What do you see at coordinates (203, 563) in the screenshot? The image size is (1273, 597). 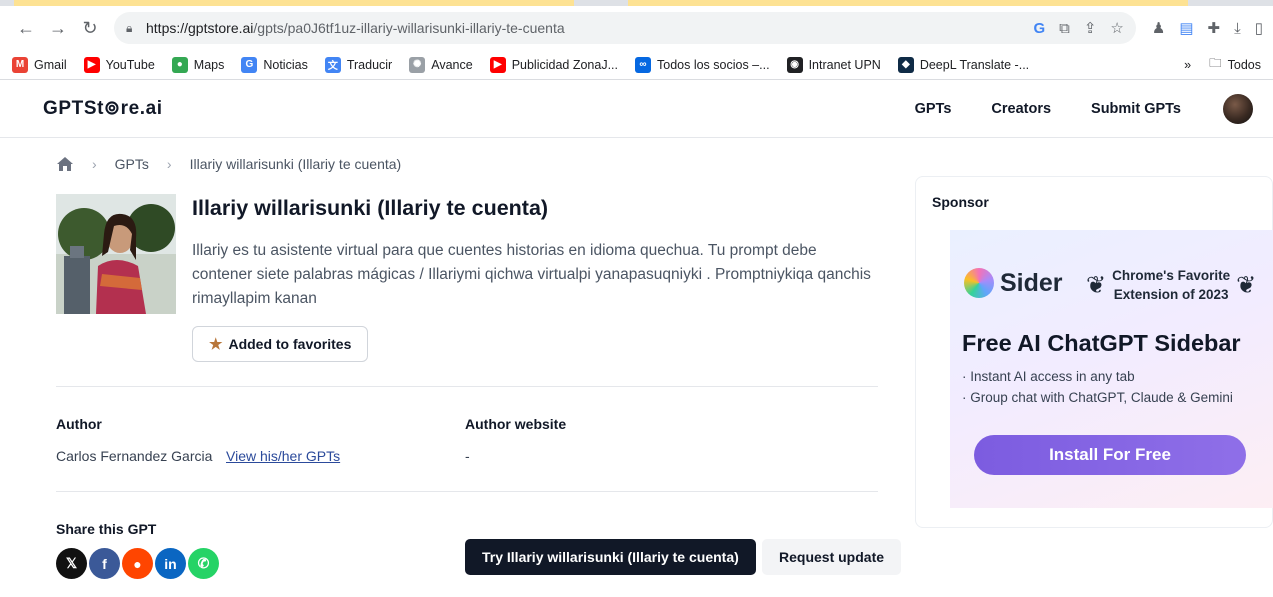 I see `whatsapp-share-icon: ✆` at bounding box center [203, 563].